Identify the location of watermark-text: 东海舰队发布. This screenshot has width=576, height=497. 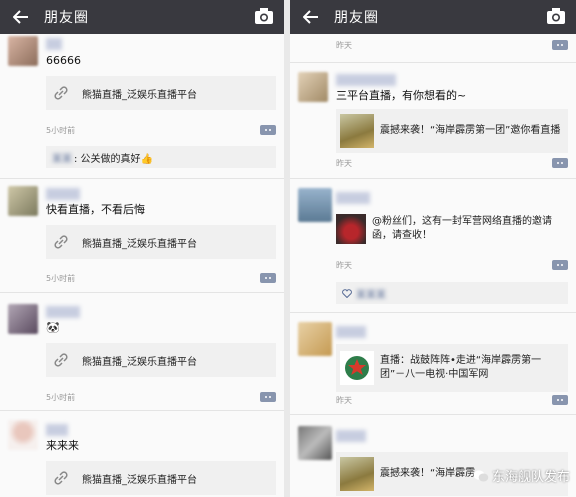
(530, 477).